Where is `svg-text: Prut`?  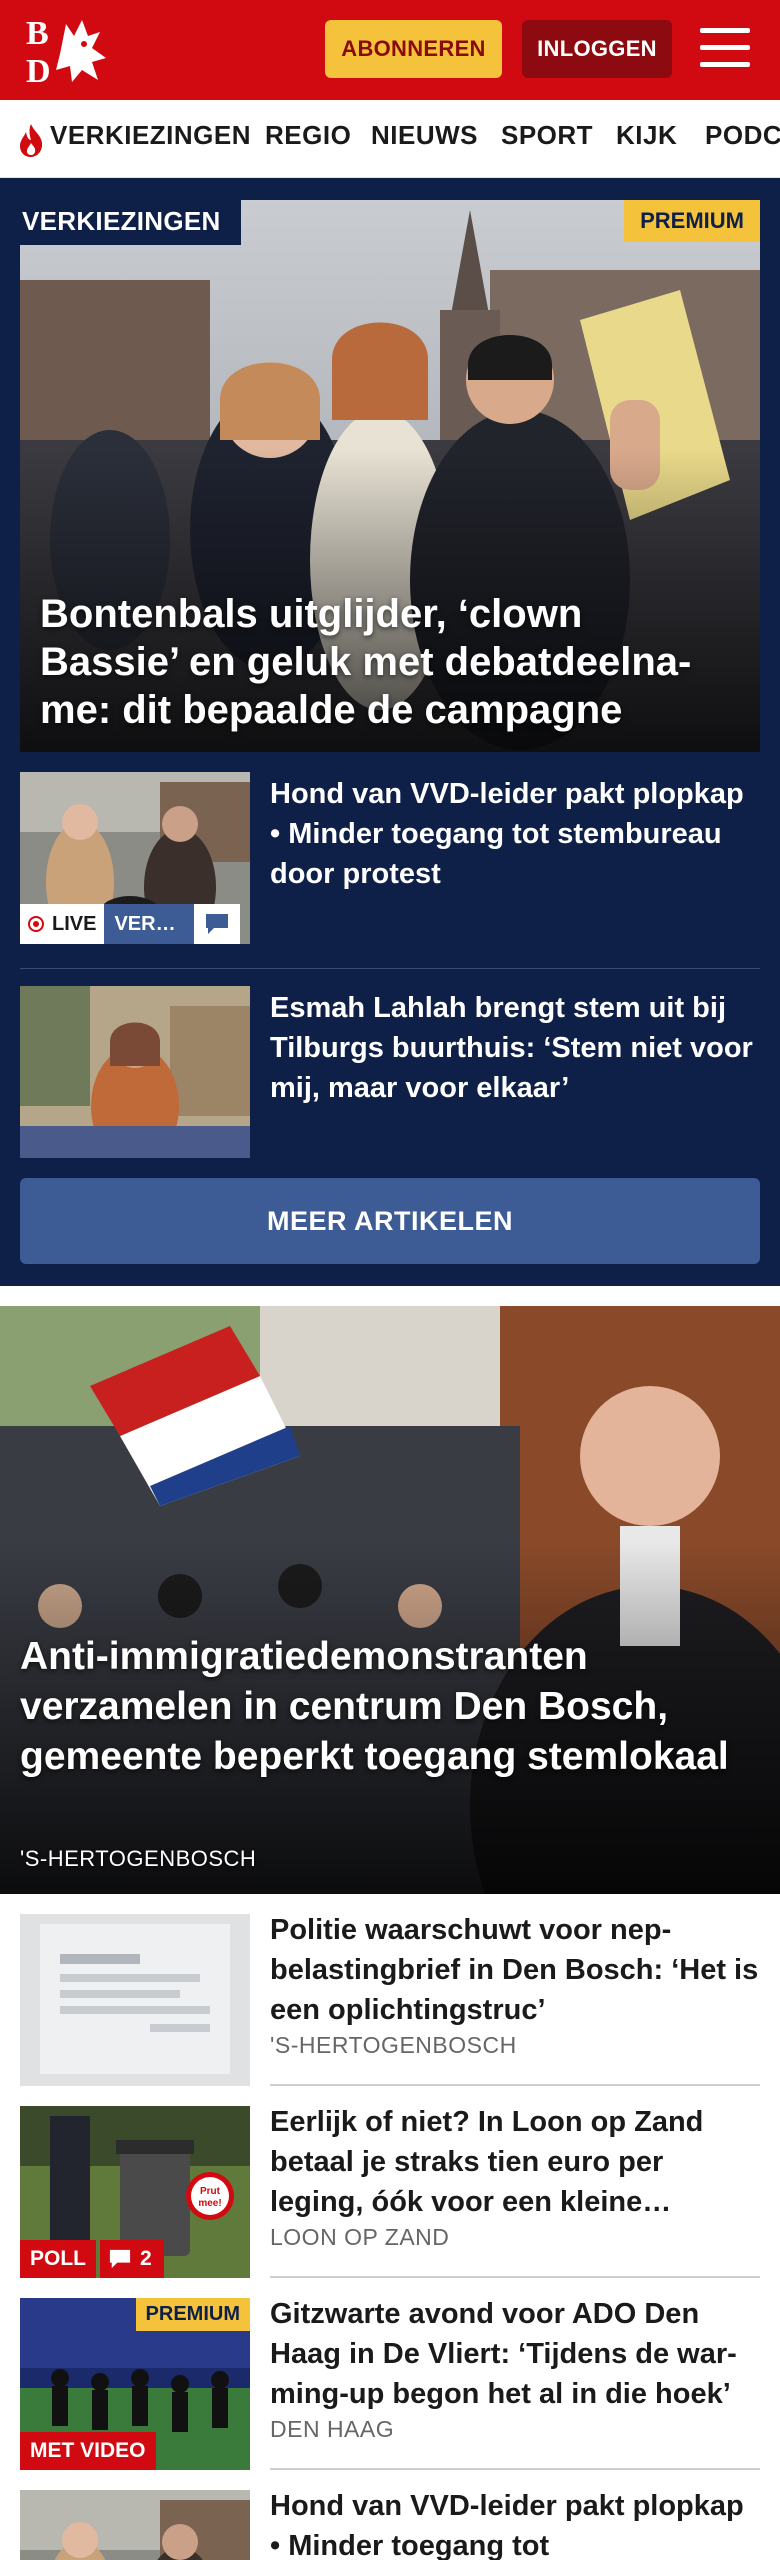
svg-text: Prut is located at coordinates (210, 2191).